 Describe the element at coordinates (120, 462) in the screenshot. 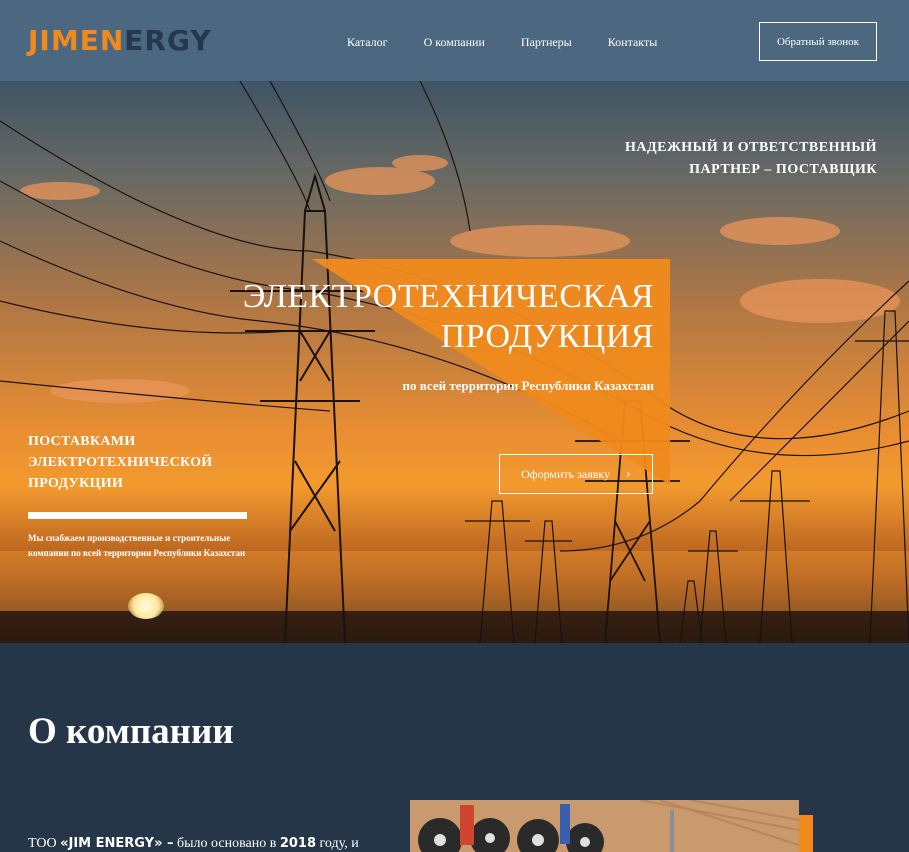

I see `supply-title-line: ЭЛЕКТРОТЕХНИЧЕСКОЙ` at that location.